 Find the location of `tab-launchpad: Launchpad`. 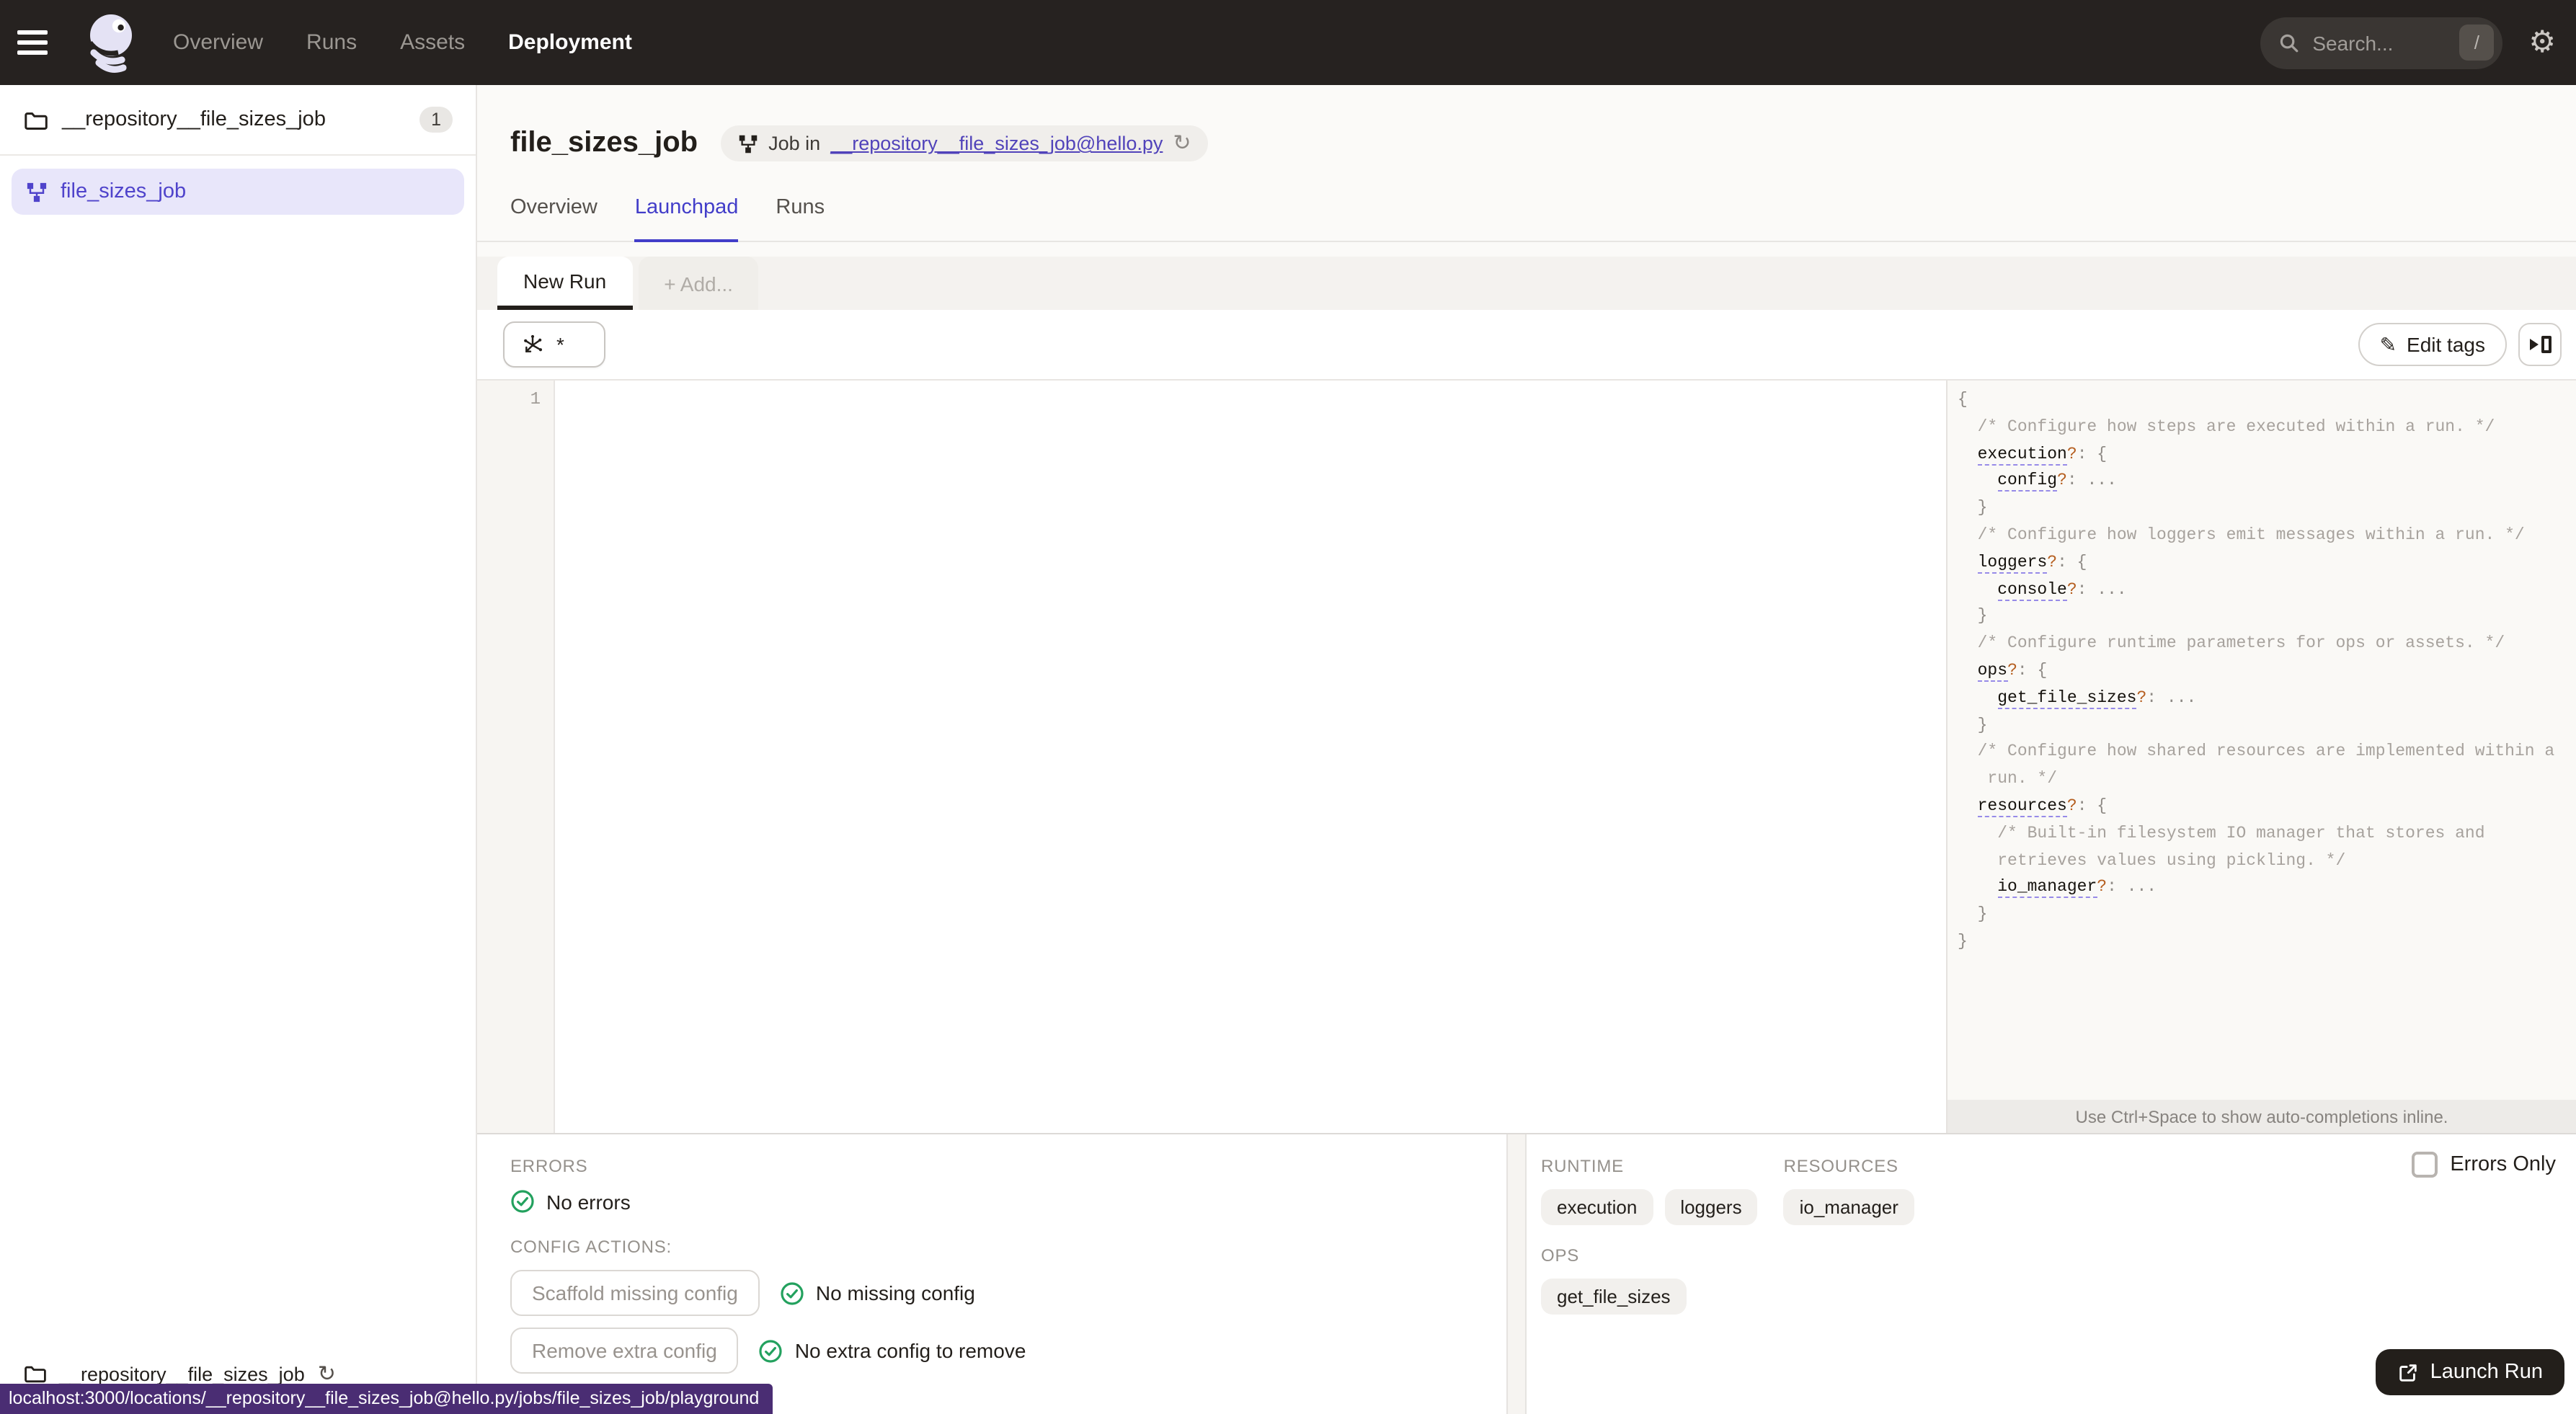

tab-launchpad: Launchpad is located at coordinates (686, 218).